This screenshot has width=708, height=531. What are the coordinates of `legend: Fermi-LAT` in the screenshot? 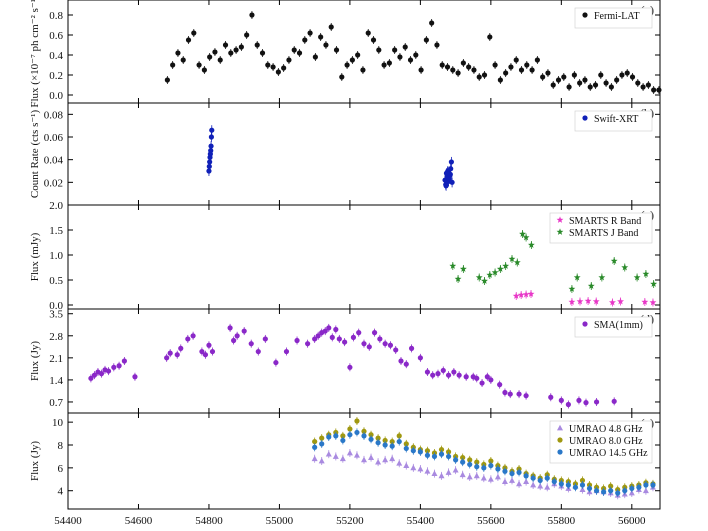 It's located at (613, 18).